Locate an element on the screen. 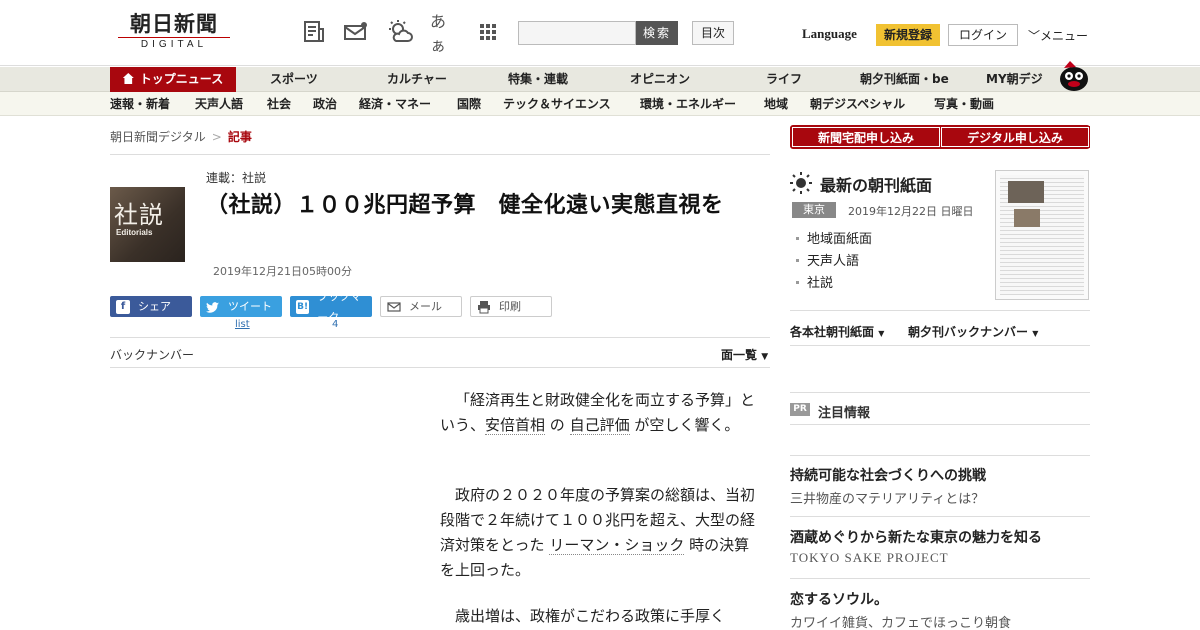 This screenshot has width=1200, height=630. page-list-label: 面一覧 is located at coordinates (739, 355).